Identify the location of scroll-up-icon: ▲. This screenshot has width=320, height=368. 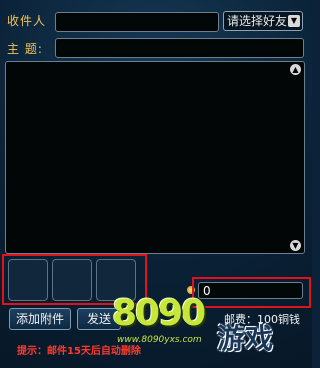
(295, 69).